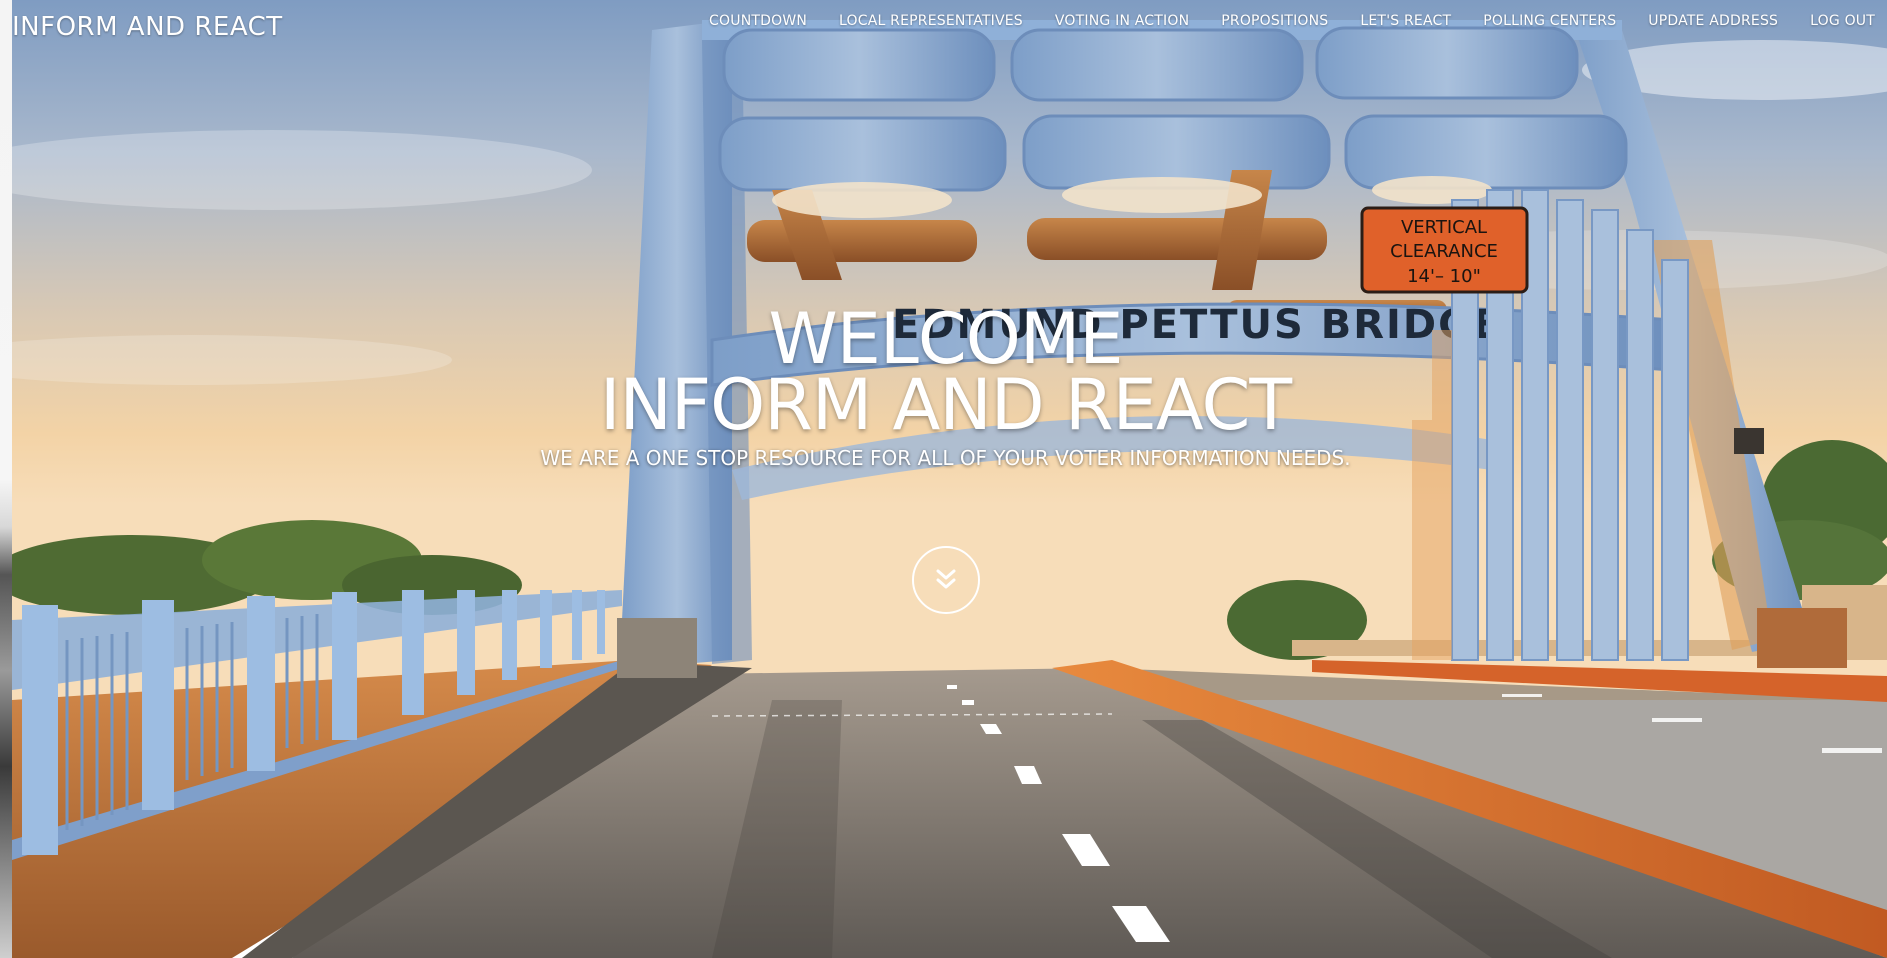 This screenshot has height=958, width=1887. I want to click on scroll-down-button, so click(946, 580).